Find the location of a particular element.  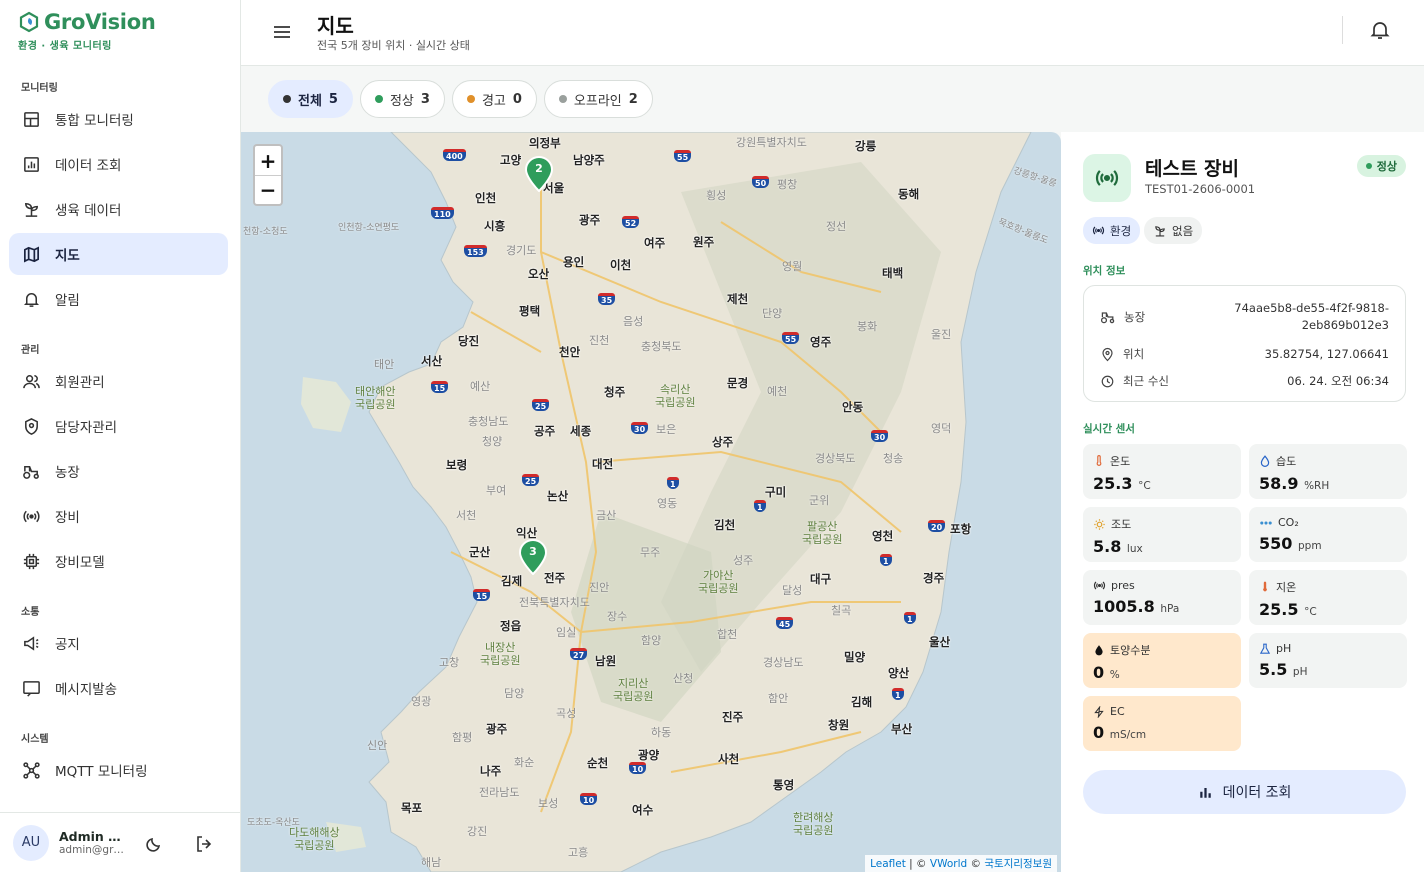

sensor-card-humidity: 습도 58.9 %RH is located at coordinates (1328, 471).